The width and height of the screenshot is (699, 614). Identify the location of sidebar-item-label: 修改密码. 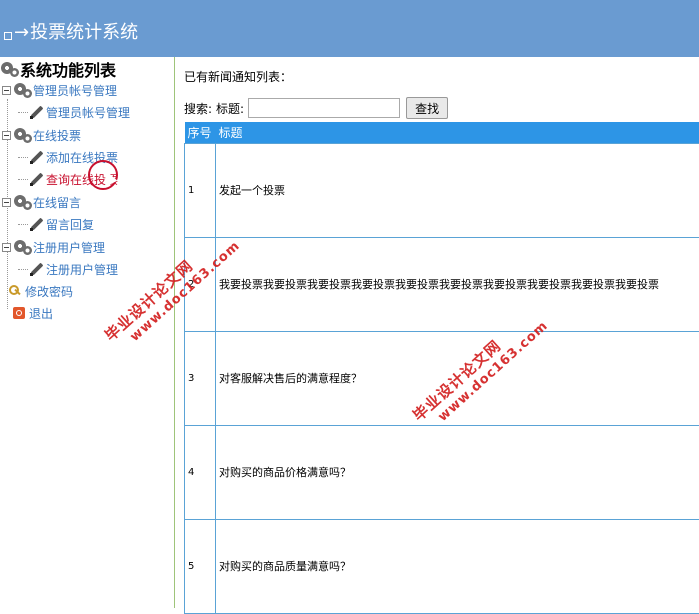
(49, 291).